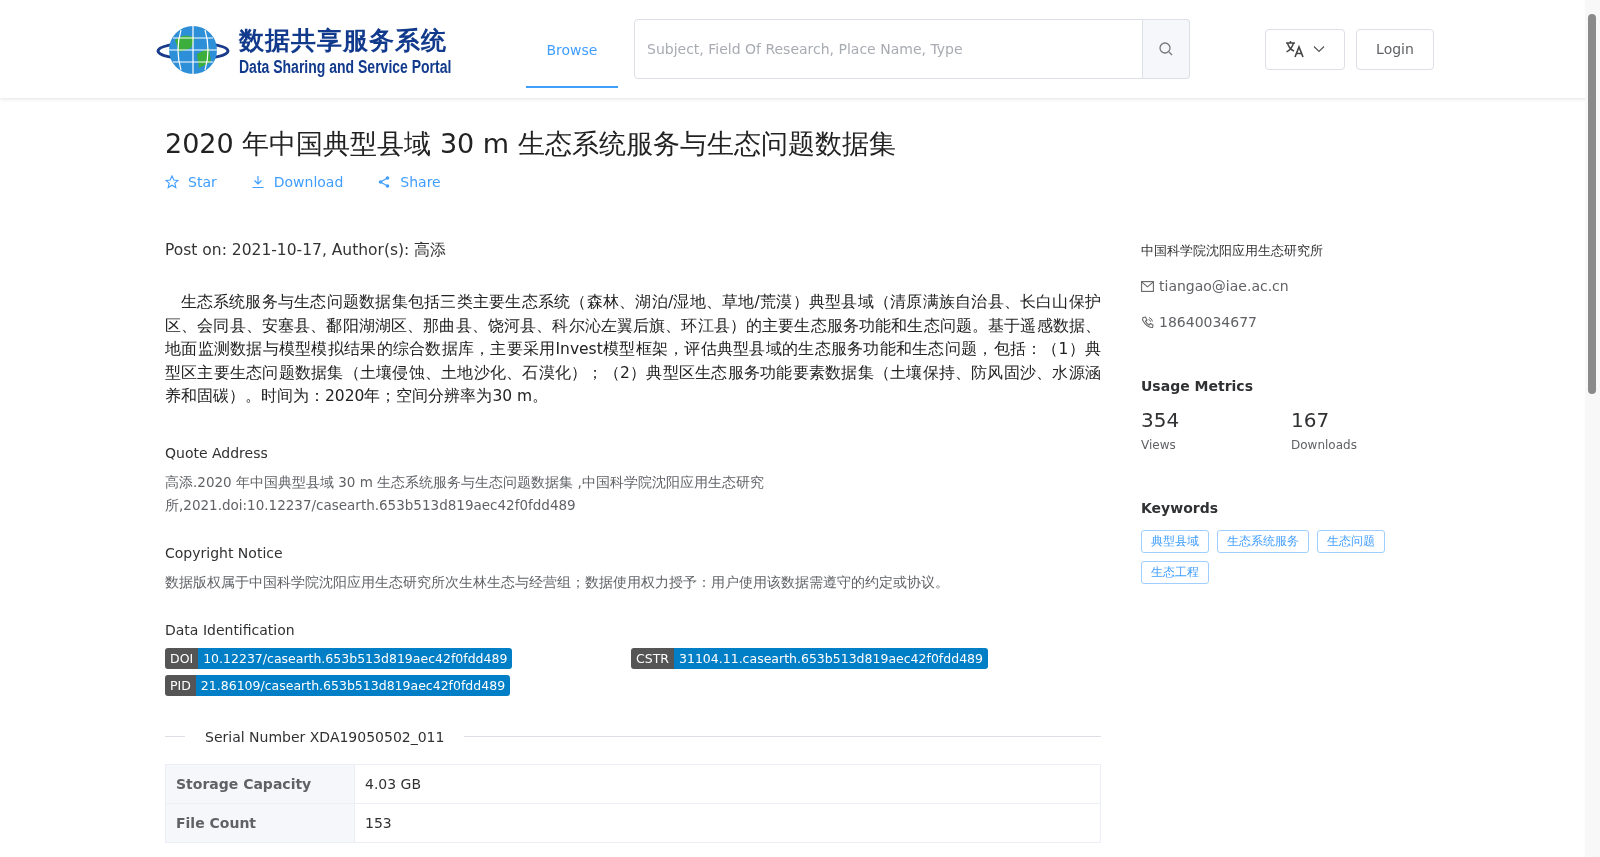 This screenshot has width=1600, height=857. I want to click on identifier-value: 10.12237/casearth.653b513d819aec42f0fdd489, so click(355, 658).